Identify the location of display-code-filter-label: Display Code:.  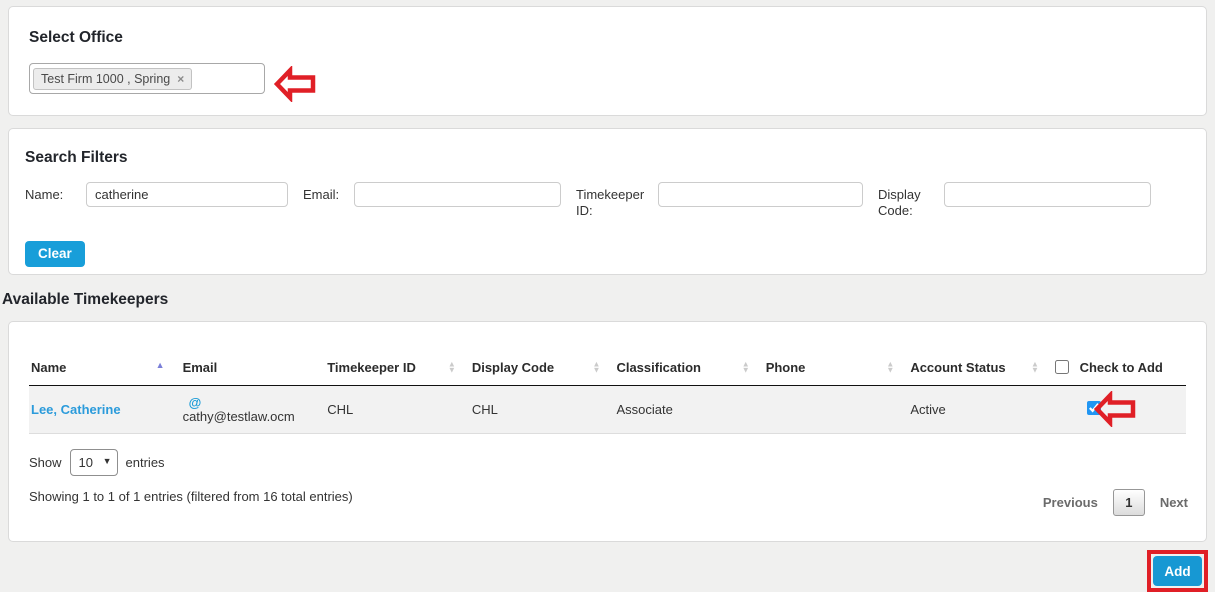
(899, 203).